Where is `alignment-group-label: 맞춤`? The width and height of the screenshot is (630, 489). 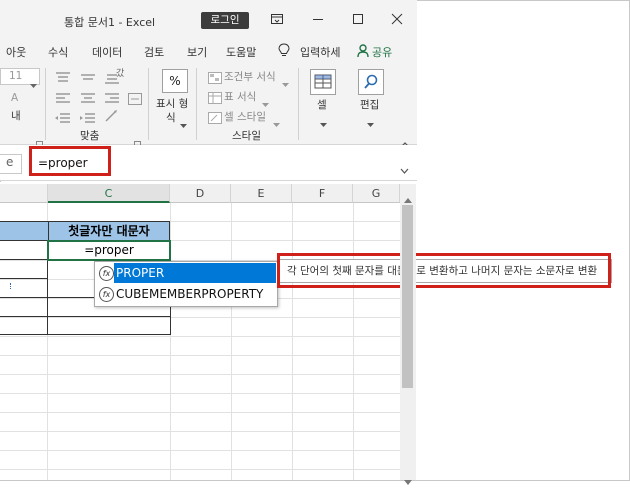 alignment-group-label: 맞춤 is located at coordinates (90, 136).